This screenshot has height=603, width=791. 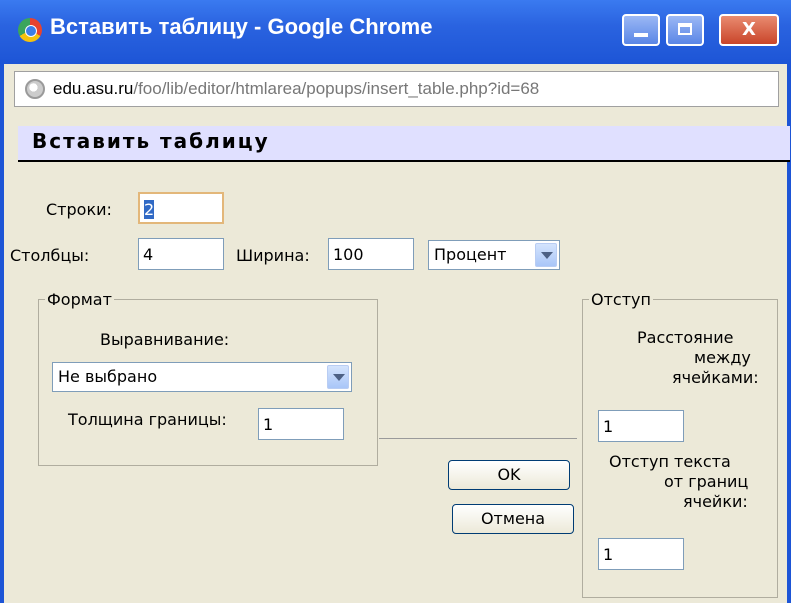 I want to click on maximize-button, so click(x=685, y=30).